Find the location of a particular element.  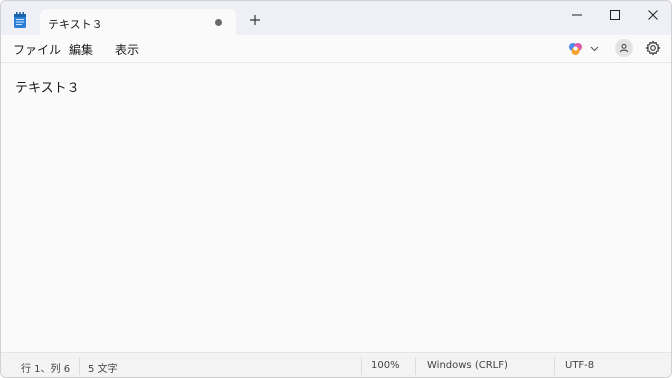

menu-file: ファイル is located at coordinates (37, 49).